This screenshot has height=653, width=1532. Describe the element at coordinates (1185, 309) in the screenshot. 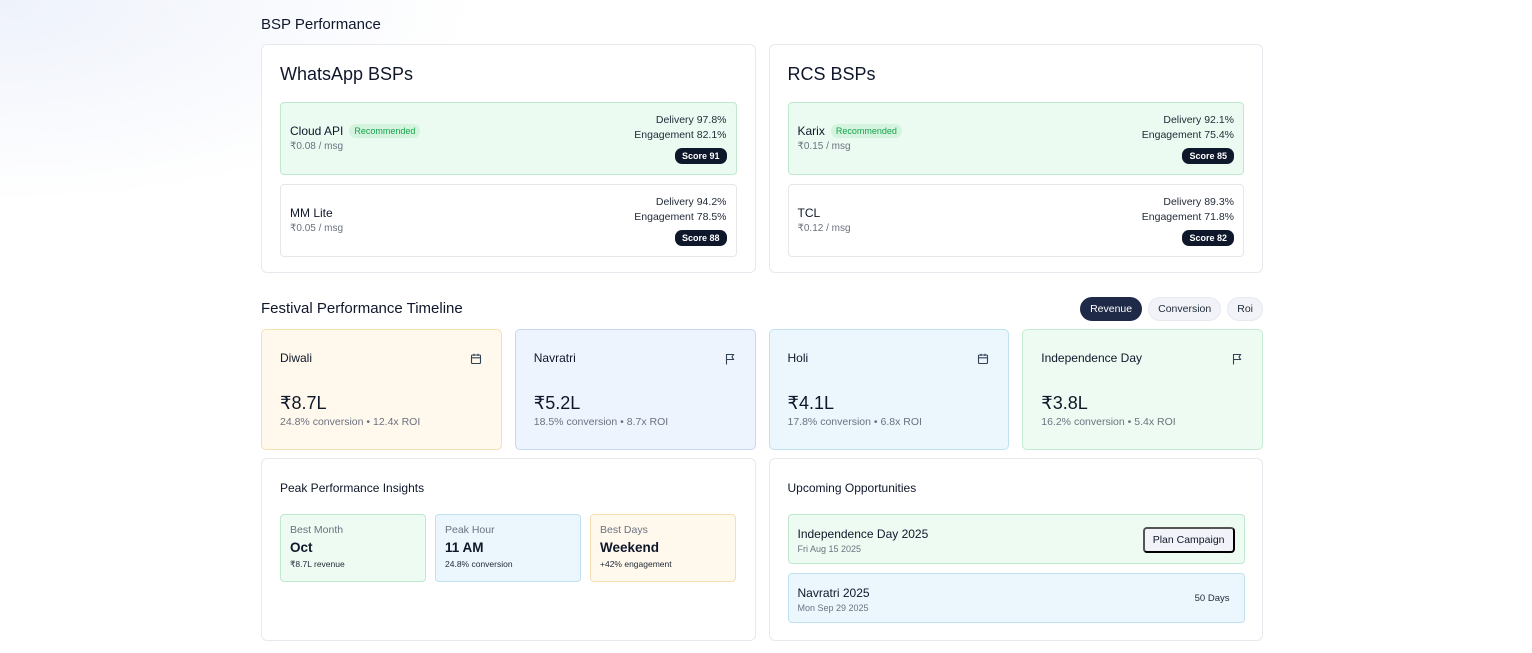

I see `toggle-conversion: Conversion` at that location.